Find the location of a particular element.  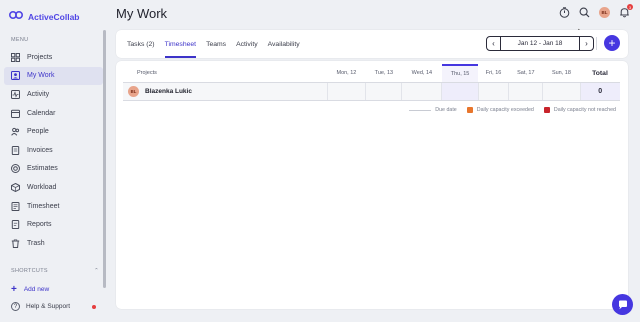

day-column-header-today: Thu, 15 is located at coordinates (460, 73).